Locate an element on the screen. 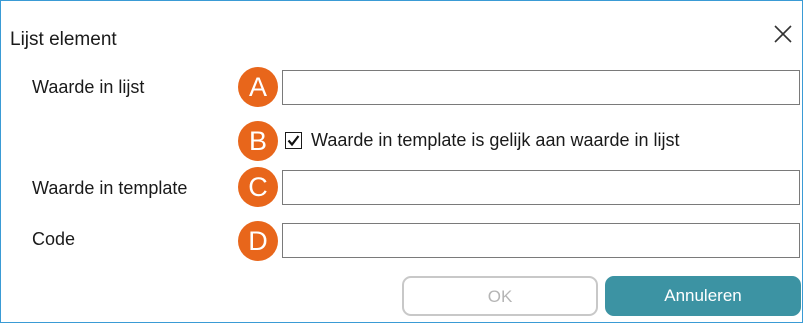  marker-c: C is located at coordinates (258, 187).